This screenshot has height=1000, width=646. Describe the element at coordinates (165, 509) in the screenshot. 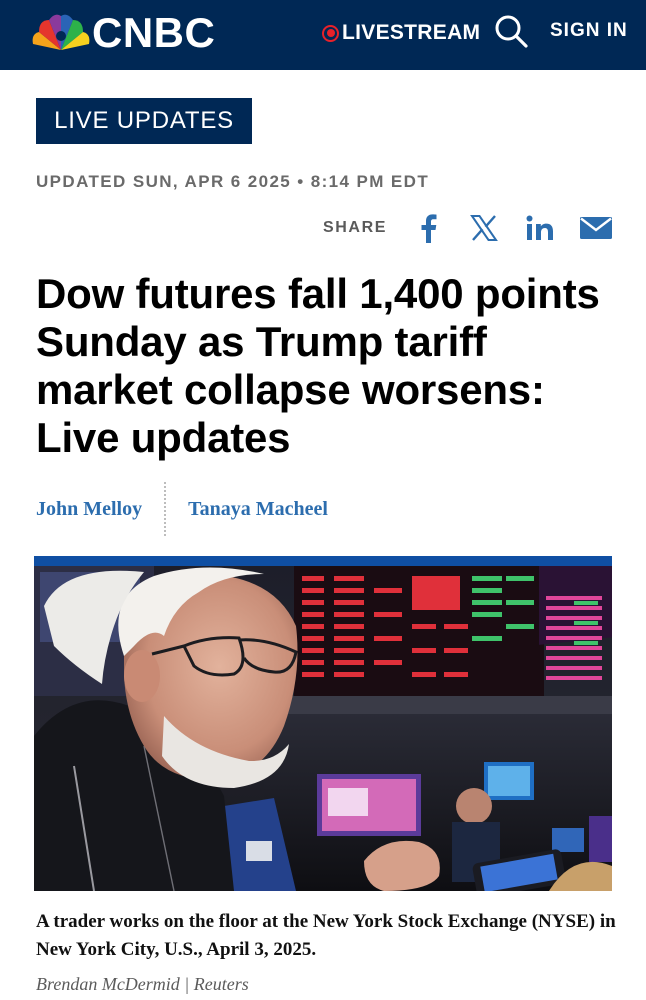

I see `author-divider` at that location.